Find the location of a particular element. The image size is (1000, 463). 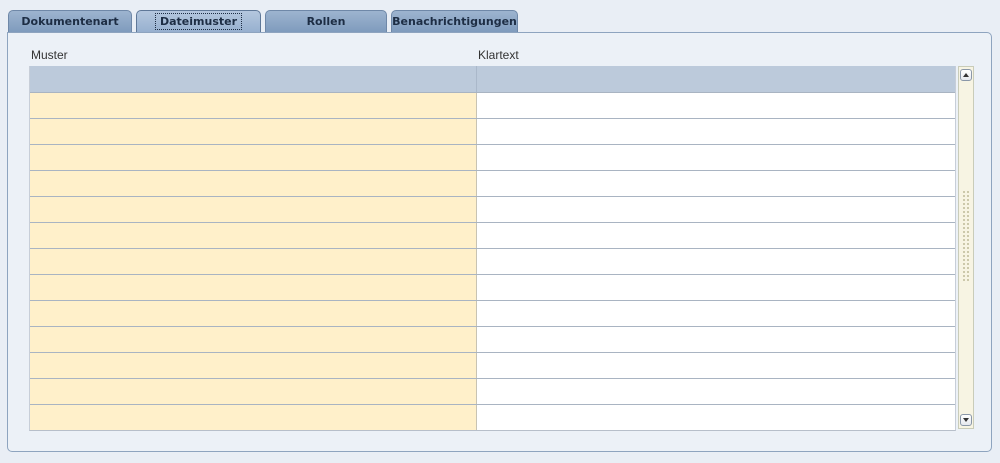

tab-label: Dateimuster is located at coordinates (198, 21).